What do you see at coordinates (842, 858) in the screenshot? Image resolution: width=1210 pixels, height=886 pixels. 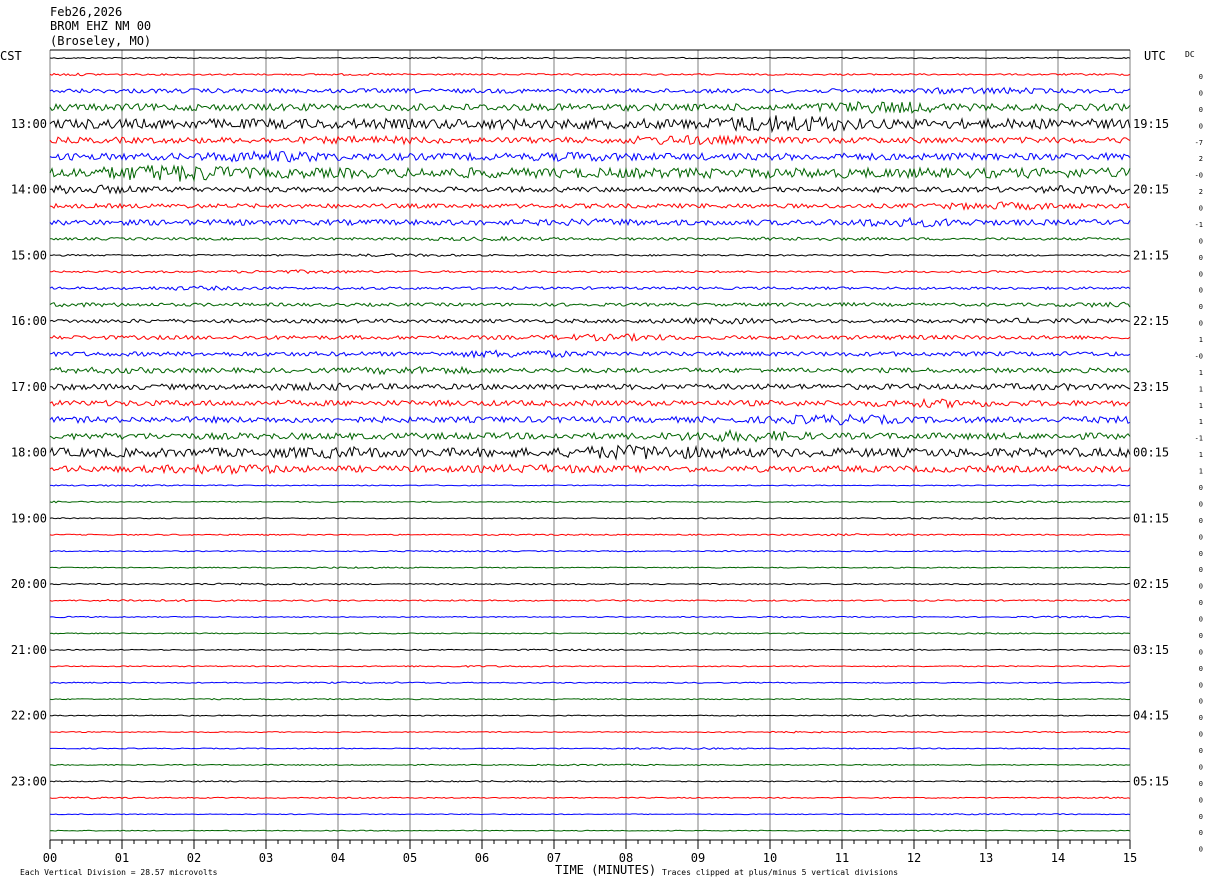 I see `x-tick-label: 11` at bounding box center [842, 858].